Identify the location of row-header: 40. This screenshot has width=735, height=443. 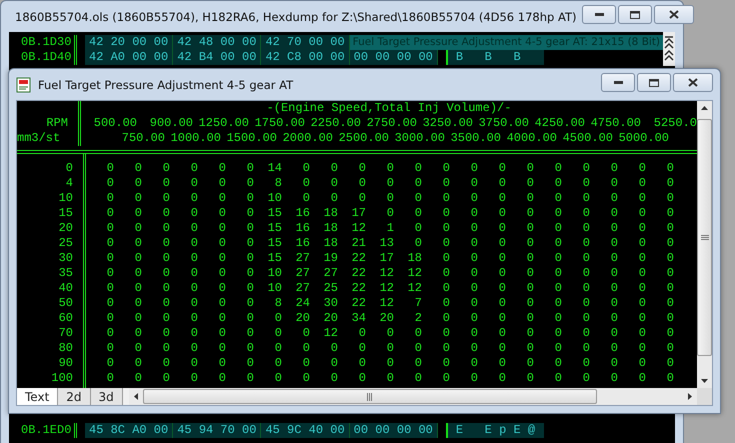
(51, 288).